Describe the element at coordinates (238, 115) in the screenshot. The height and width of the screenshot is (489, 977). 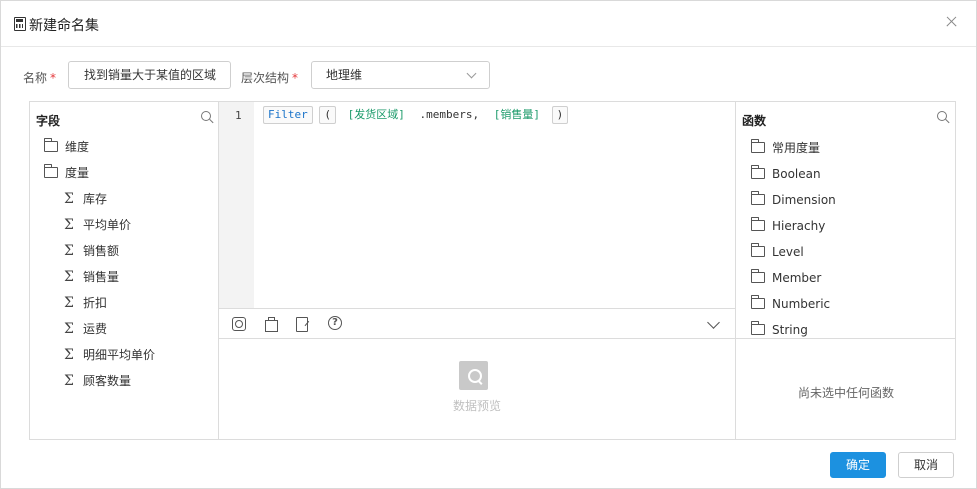
I see `line-number: 1` at that location.